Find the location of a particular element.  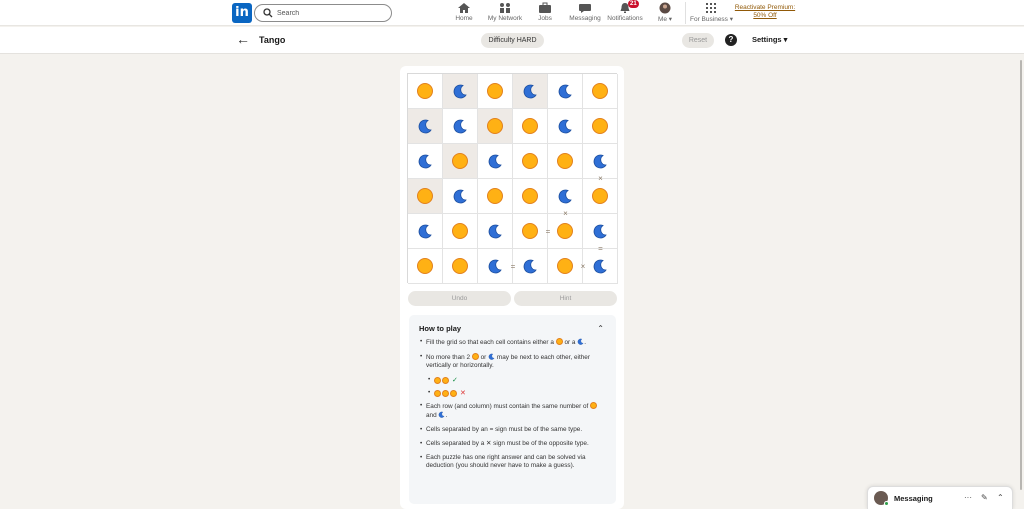

nav-my-network-label: My Network is located at coordinates (505, 18).